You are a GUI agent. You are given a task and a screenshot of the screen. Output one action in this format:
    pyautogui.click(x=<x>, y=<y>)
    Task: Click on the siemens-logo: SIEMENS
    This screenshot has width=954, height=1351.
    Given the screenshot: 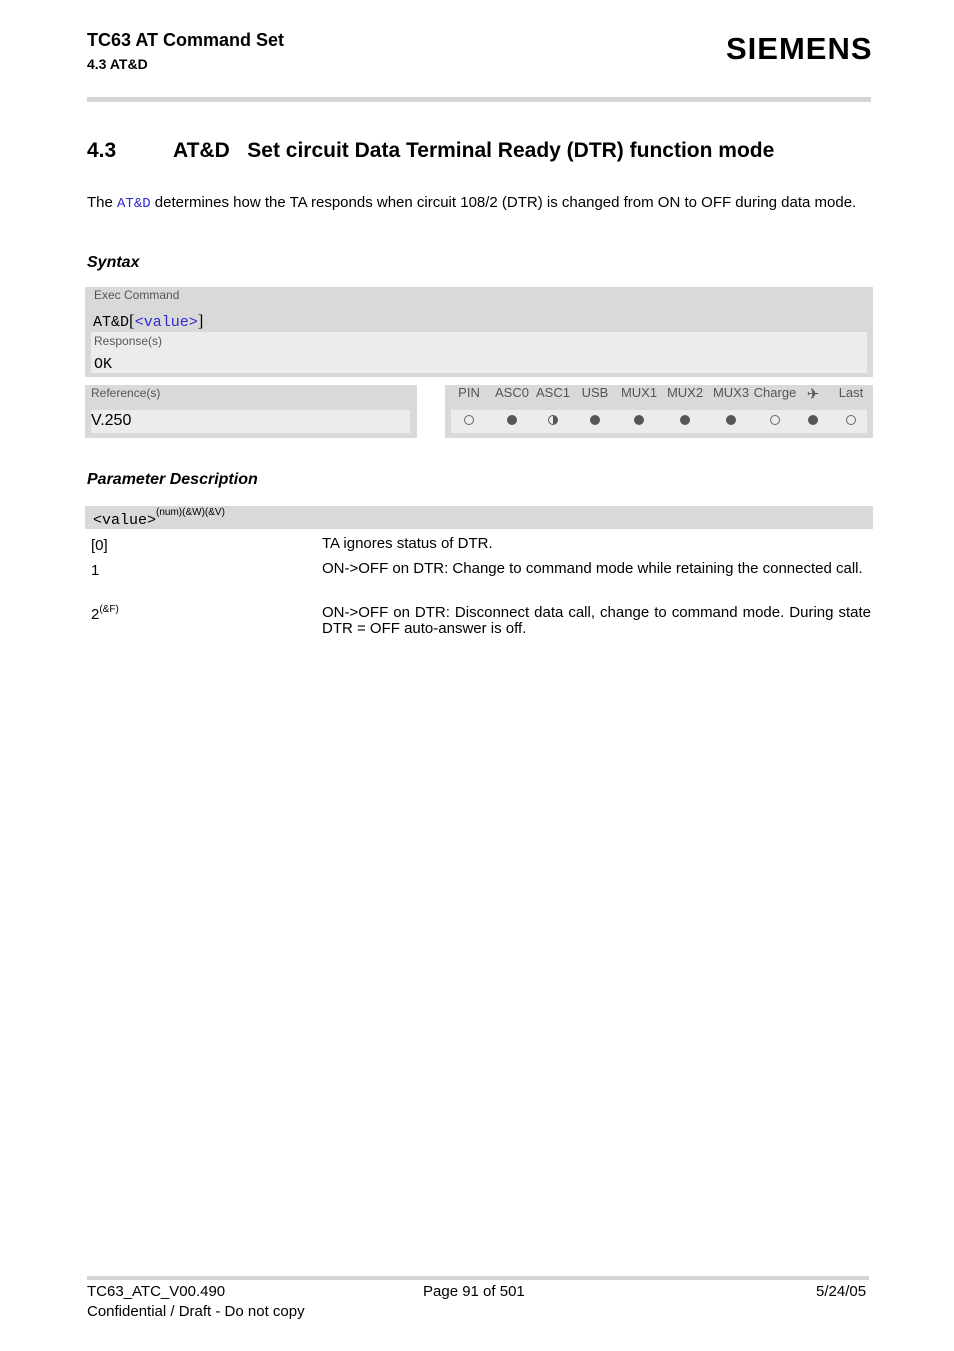 What is the action you would take?
    pyautogui.click(x=799, y=48)
    